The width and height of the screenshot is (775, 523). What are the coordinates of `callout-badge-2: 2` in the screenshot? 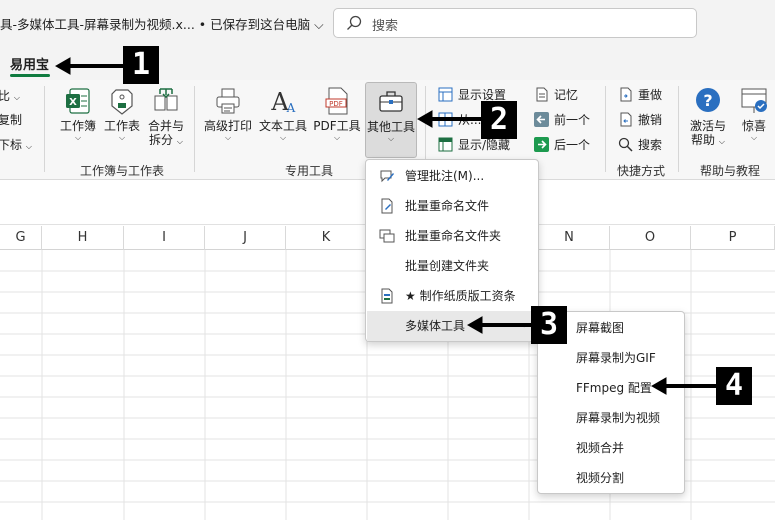 It's located at (499, 120).